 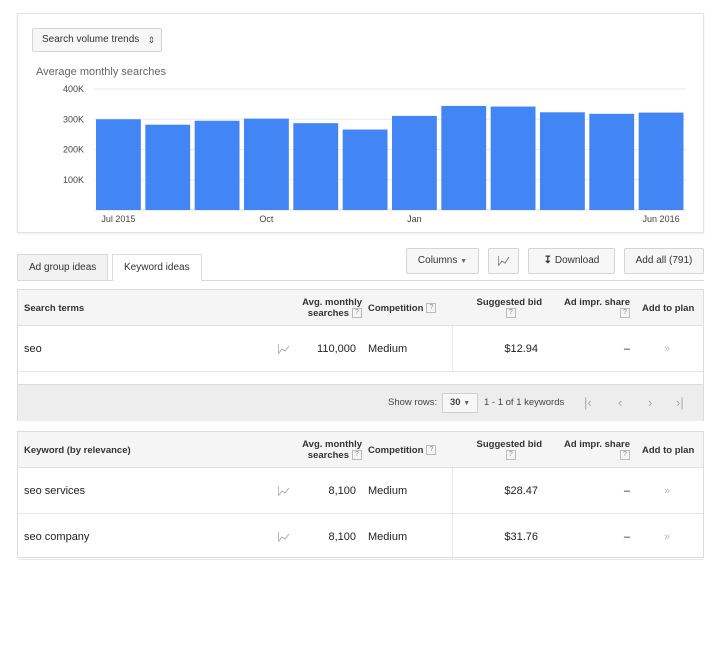 What do you see at coordinates (73, 119) in the screenshot?
I see `y-tick-label: 300K` at bounding box center [73, 119].